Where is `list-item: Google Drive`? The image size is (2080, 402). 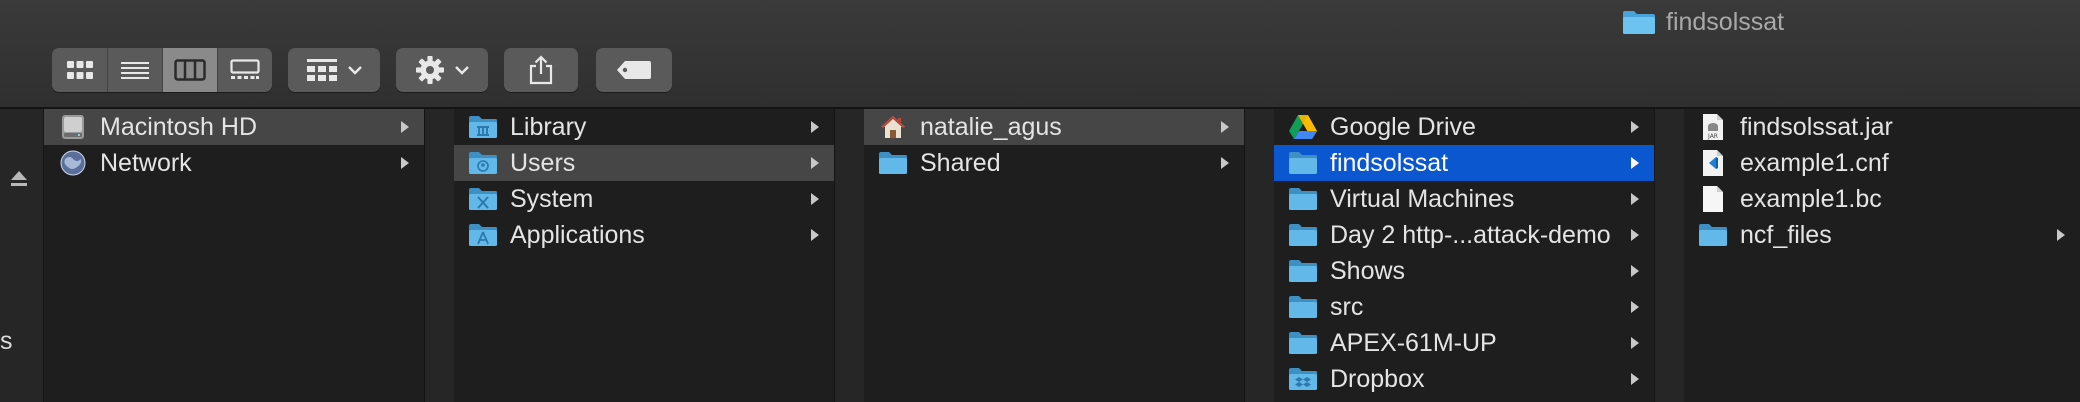 list-item: Google Drive is located at coordinates (1464, 127).